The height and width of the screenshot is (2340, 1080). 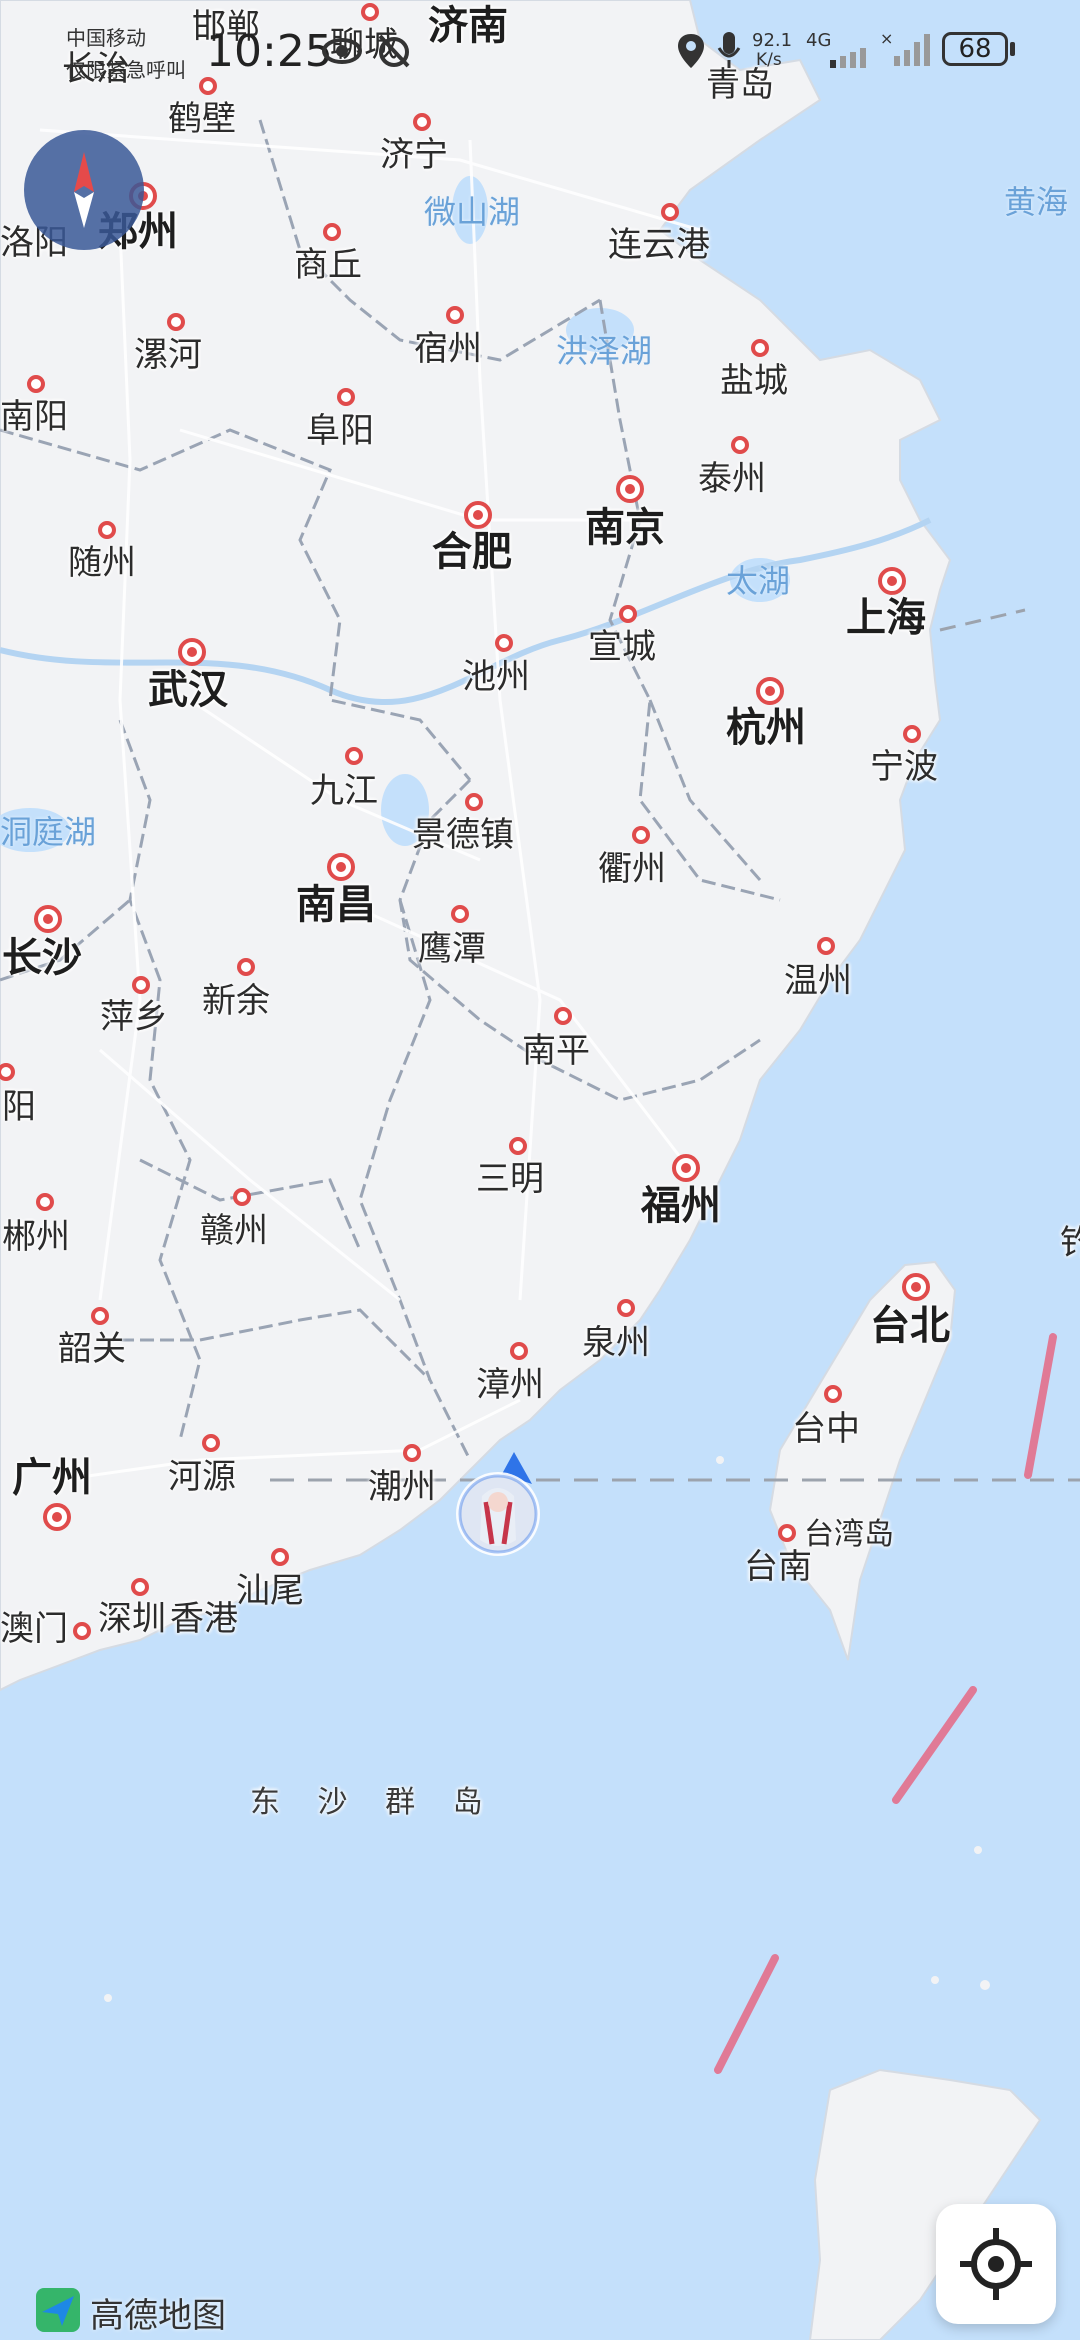 I want to click on microphone-icon, so click(x=729, y=50).